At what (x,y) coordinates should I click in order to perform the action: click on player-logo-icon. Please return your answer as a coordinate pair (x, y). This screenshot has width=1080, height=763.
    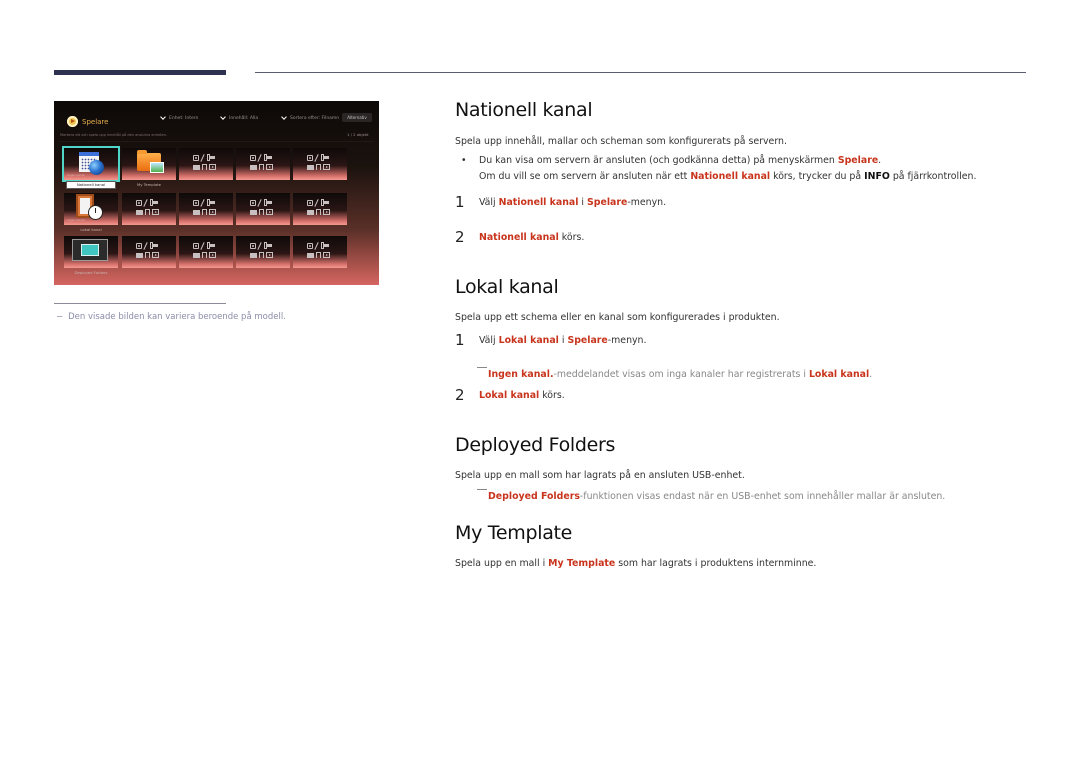
    Looking at the image, I should click on (72, 121).